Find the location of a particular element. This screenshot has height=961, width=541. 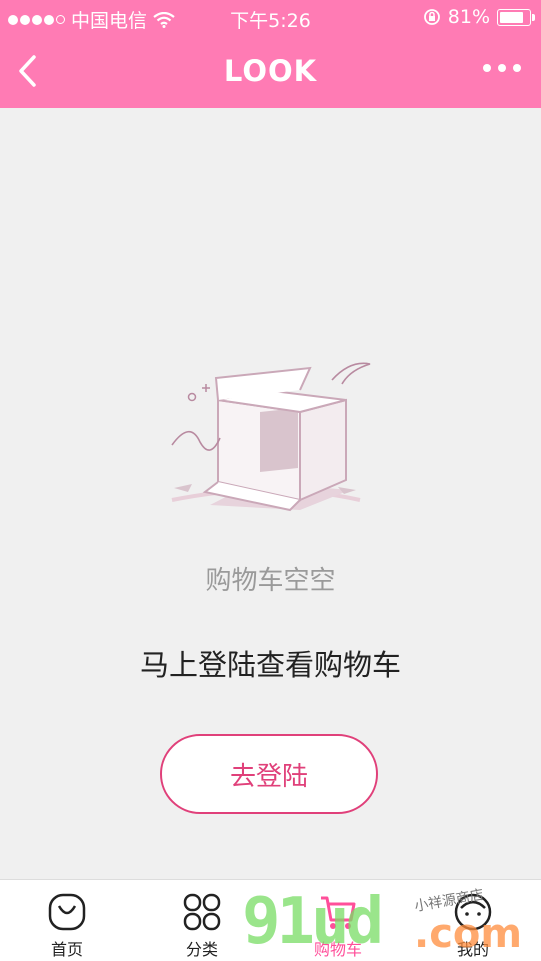

battery-icon is located at coordinates (516, 17).